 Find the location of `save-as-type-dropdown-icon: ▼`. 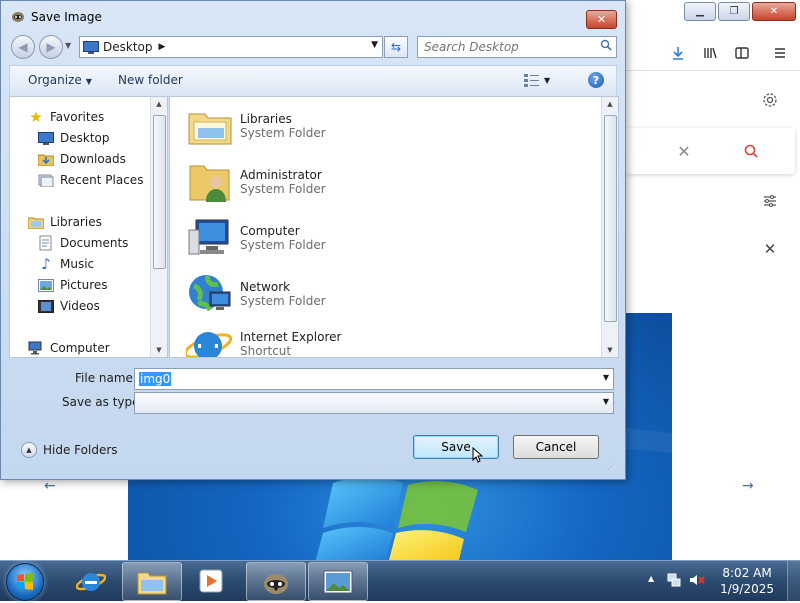

save-as-type-dropdown-icon: ▼ is located at coordinates (606, 401).